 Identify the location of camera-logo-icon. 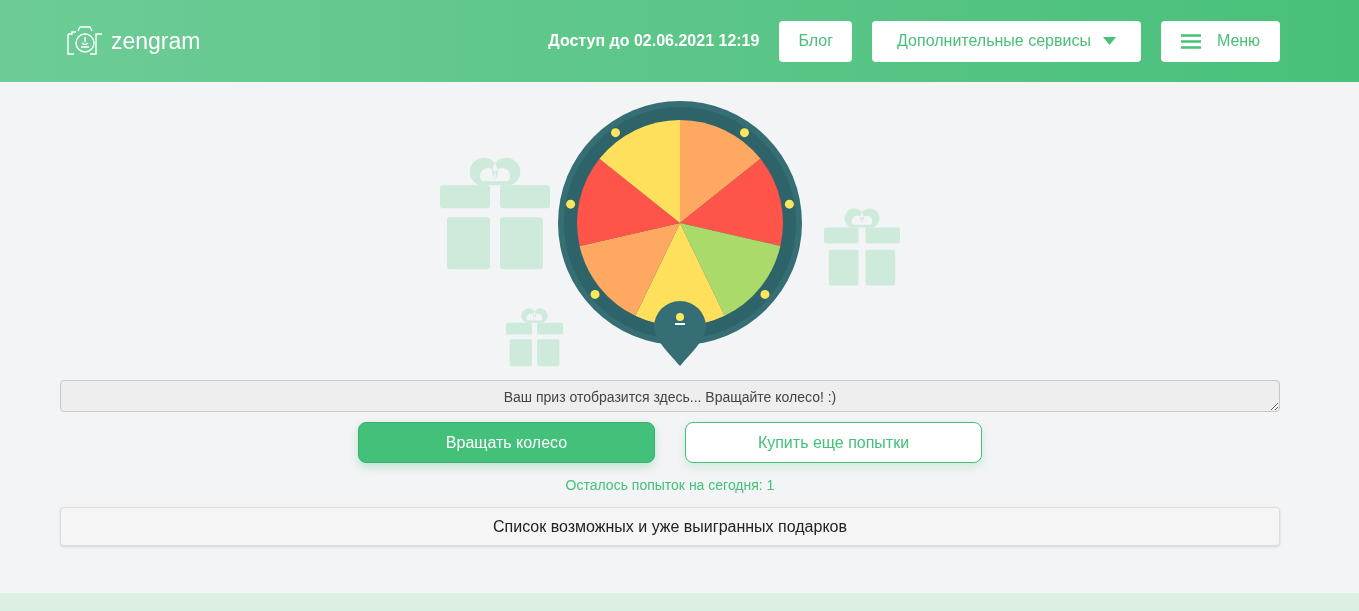
(85, 41).